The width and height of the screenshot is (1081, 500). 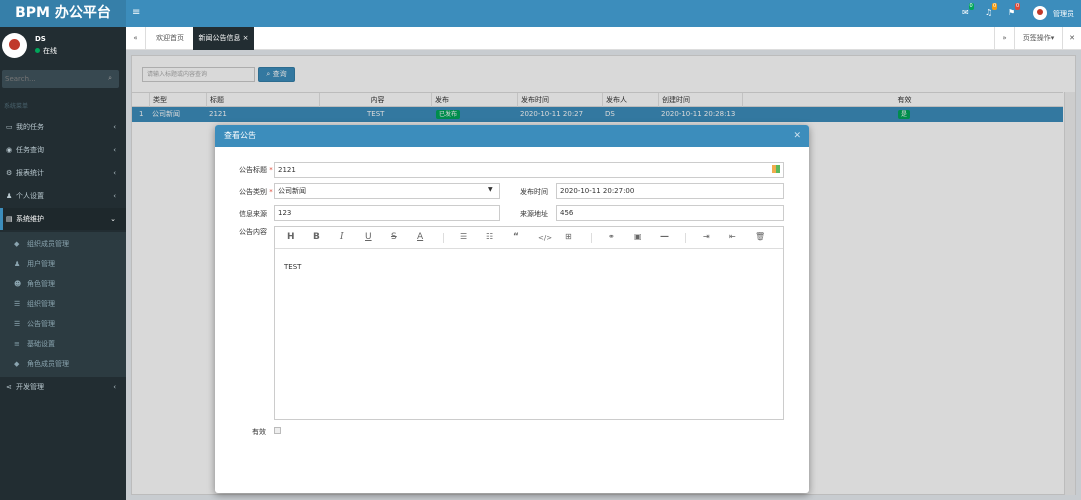 What do you see at coordinates (30, 150) in the screenshot?
I see `sidebar-item-label: 任务查询` at bounding box center [30, 150].